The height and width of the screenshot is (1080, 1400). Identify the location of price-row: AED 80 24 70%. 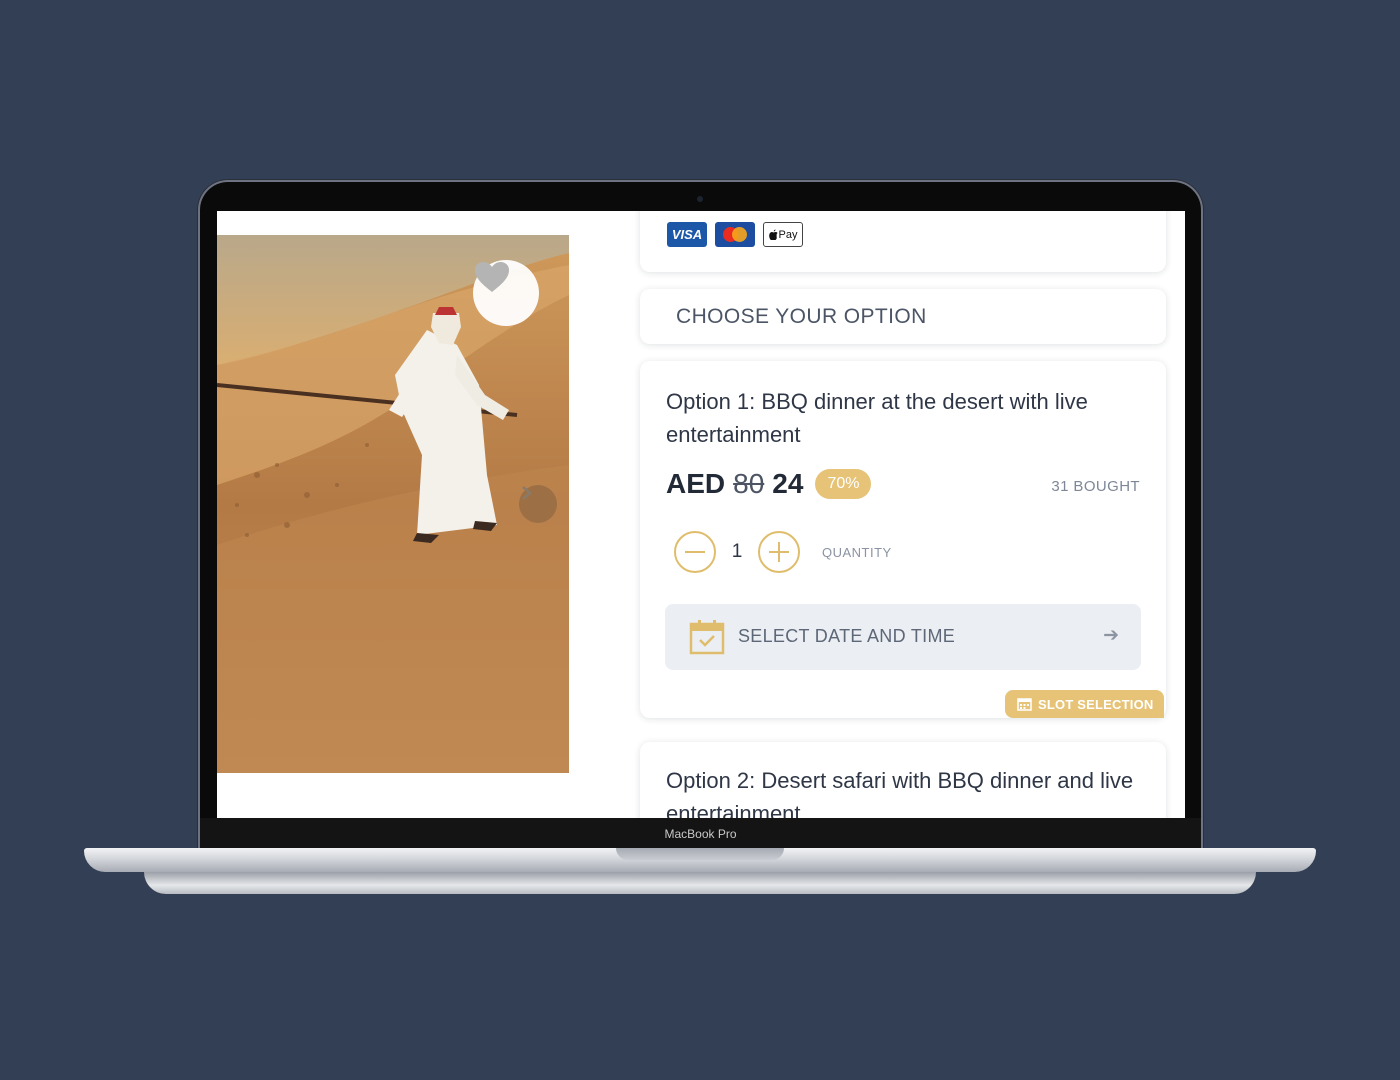
(769, 484).